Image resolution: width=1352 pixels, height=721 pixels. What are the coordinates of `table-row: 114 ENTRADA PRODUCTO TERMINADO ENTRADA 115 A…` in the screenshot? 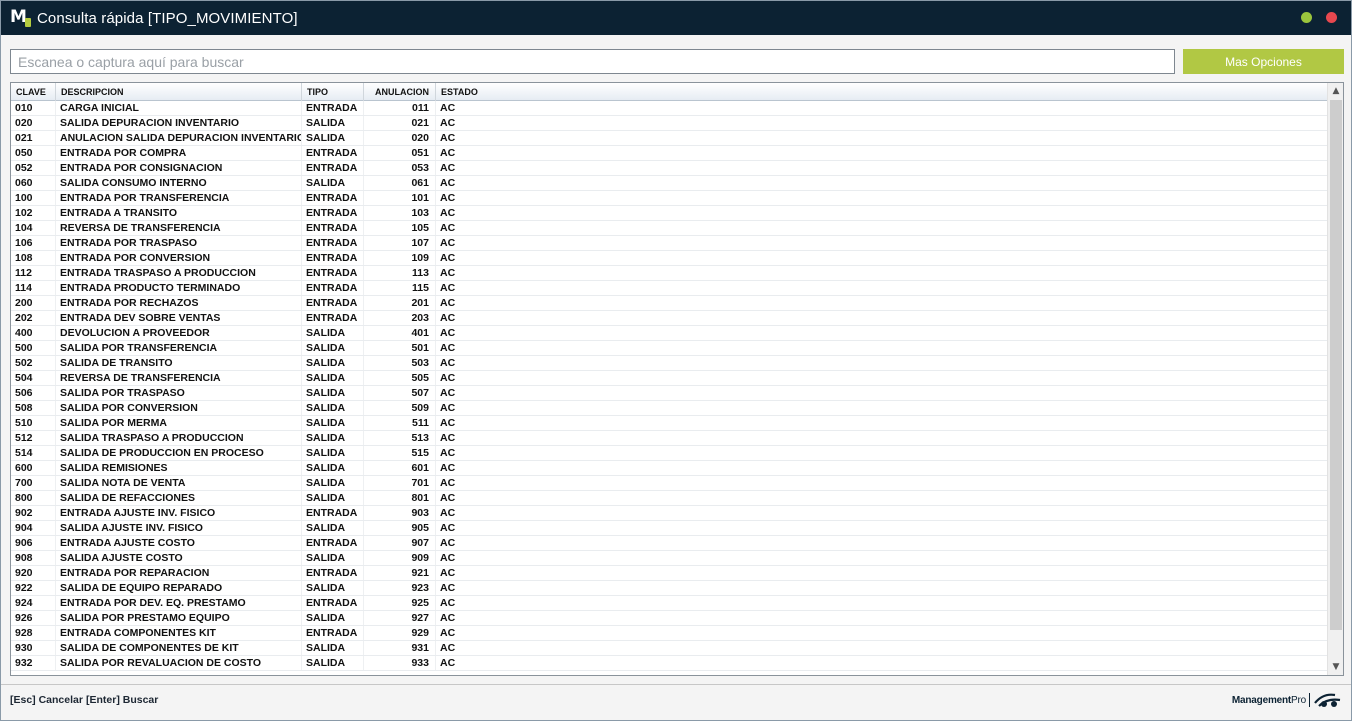 It's located at (669, 288).